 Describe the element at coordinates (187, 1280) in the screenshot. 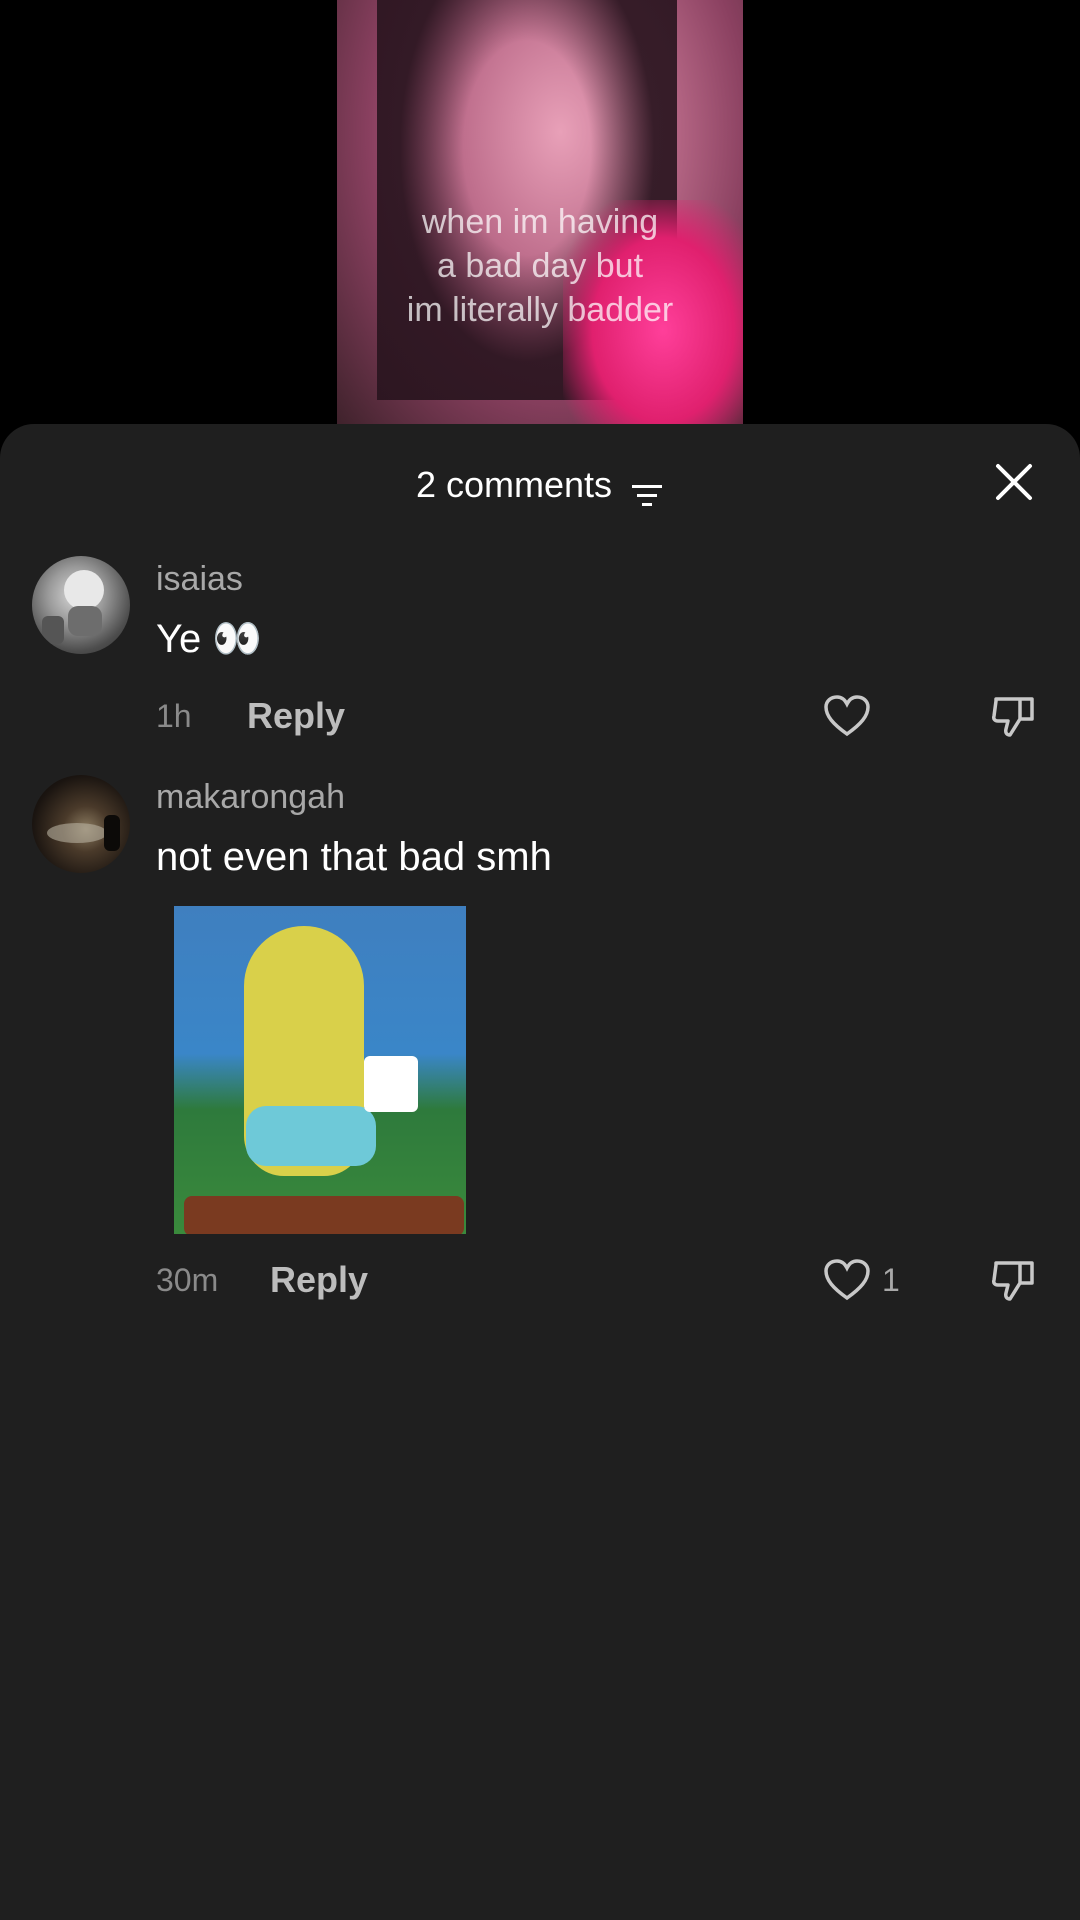

I see `comment-timestamp: 30m` at that location.